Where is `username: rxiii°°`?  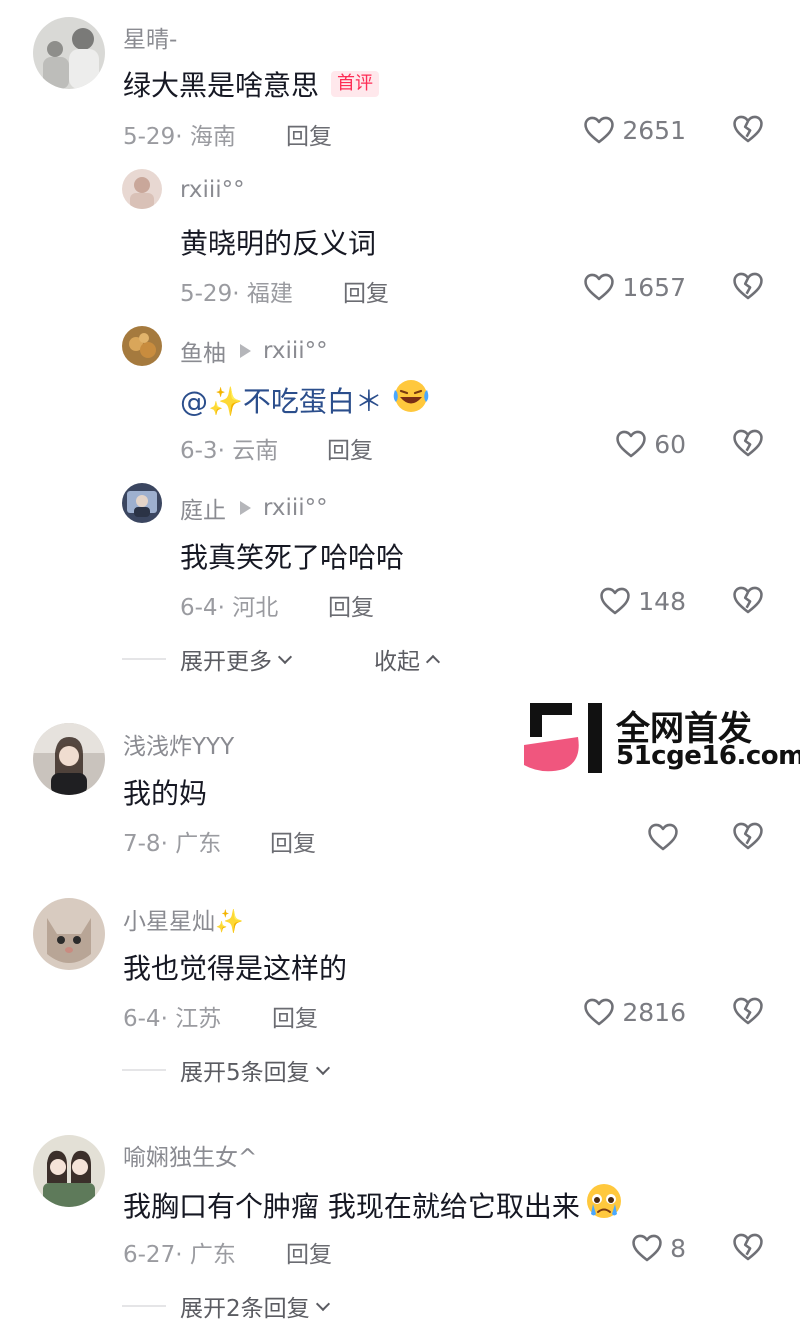
username: rxiii°° is located at coordinates (212, 190).